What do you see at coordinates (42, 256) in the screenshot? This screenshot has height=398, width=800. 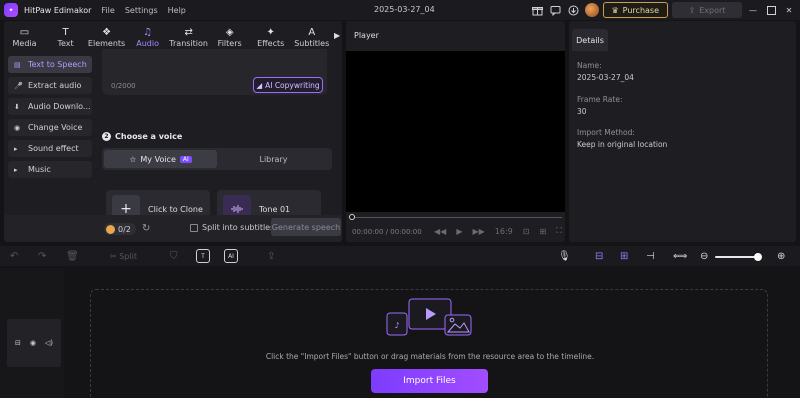 I see `redo-icon: ↷` at bounding box center [42, 256].